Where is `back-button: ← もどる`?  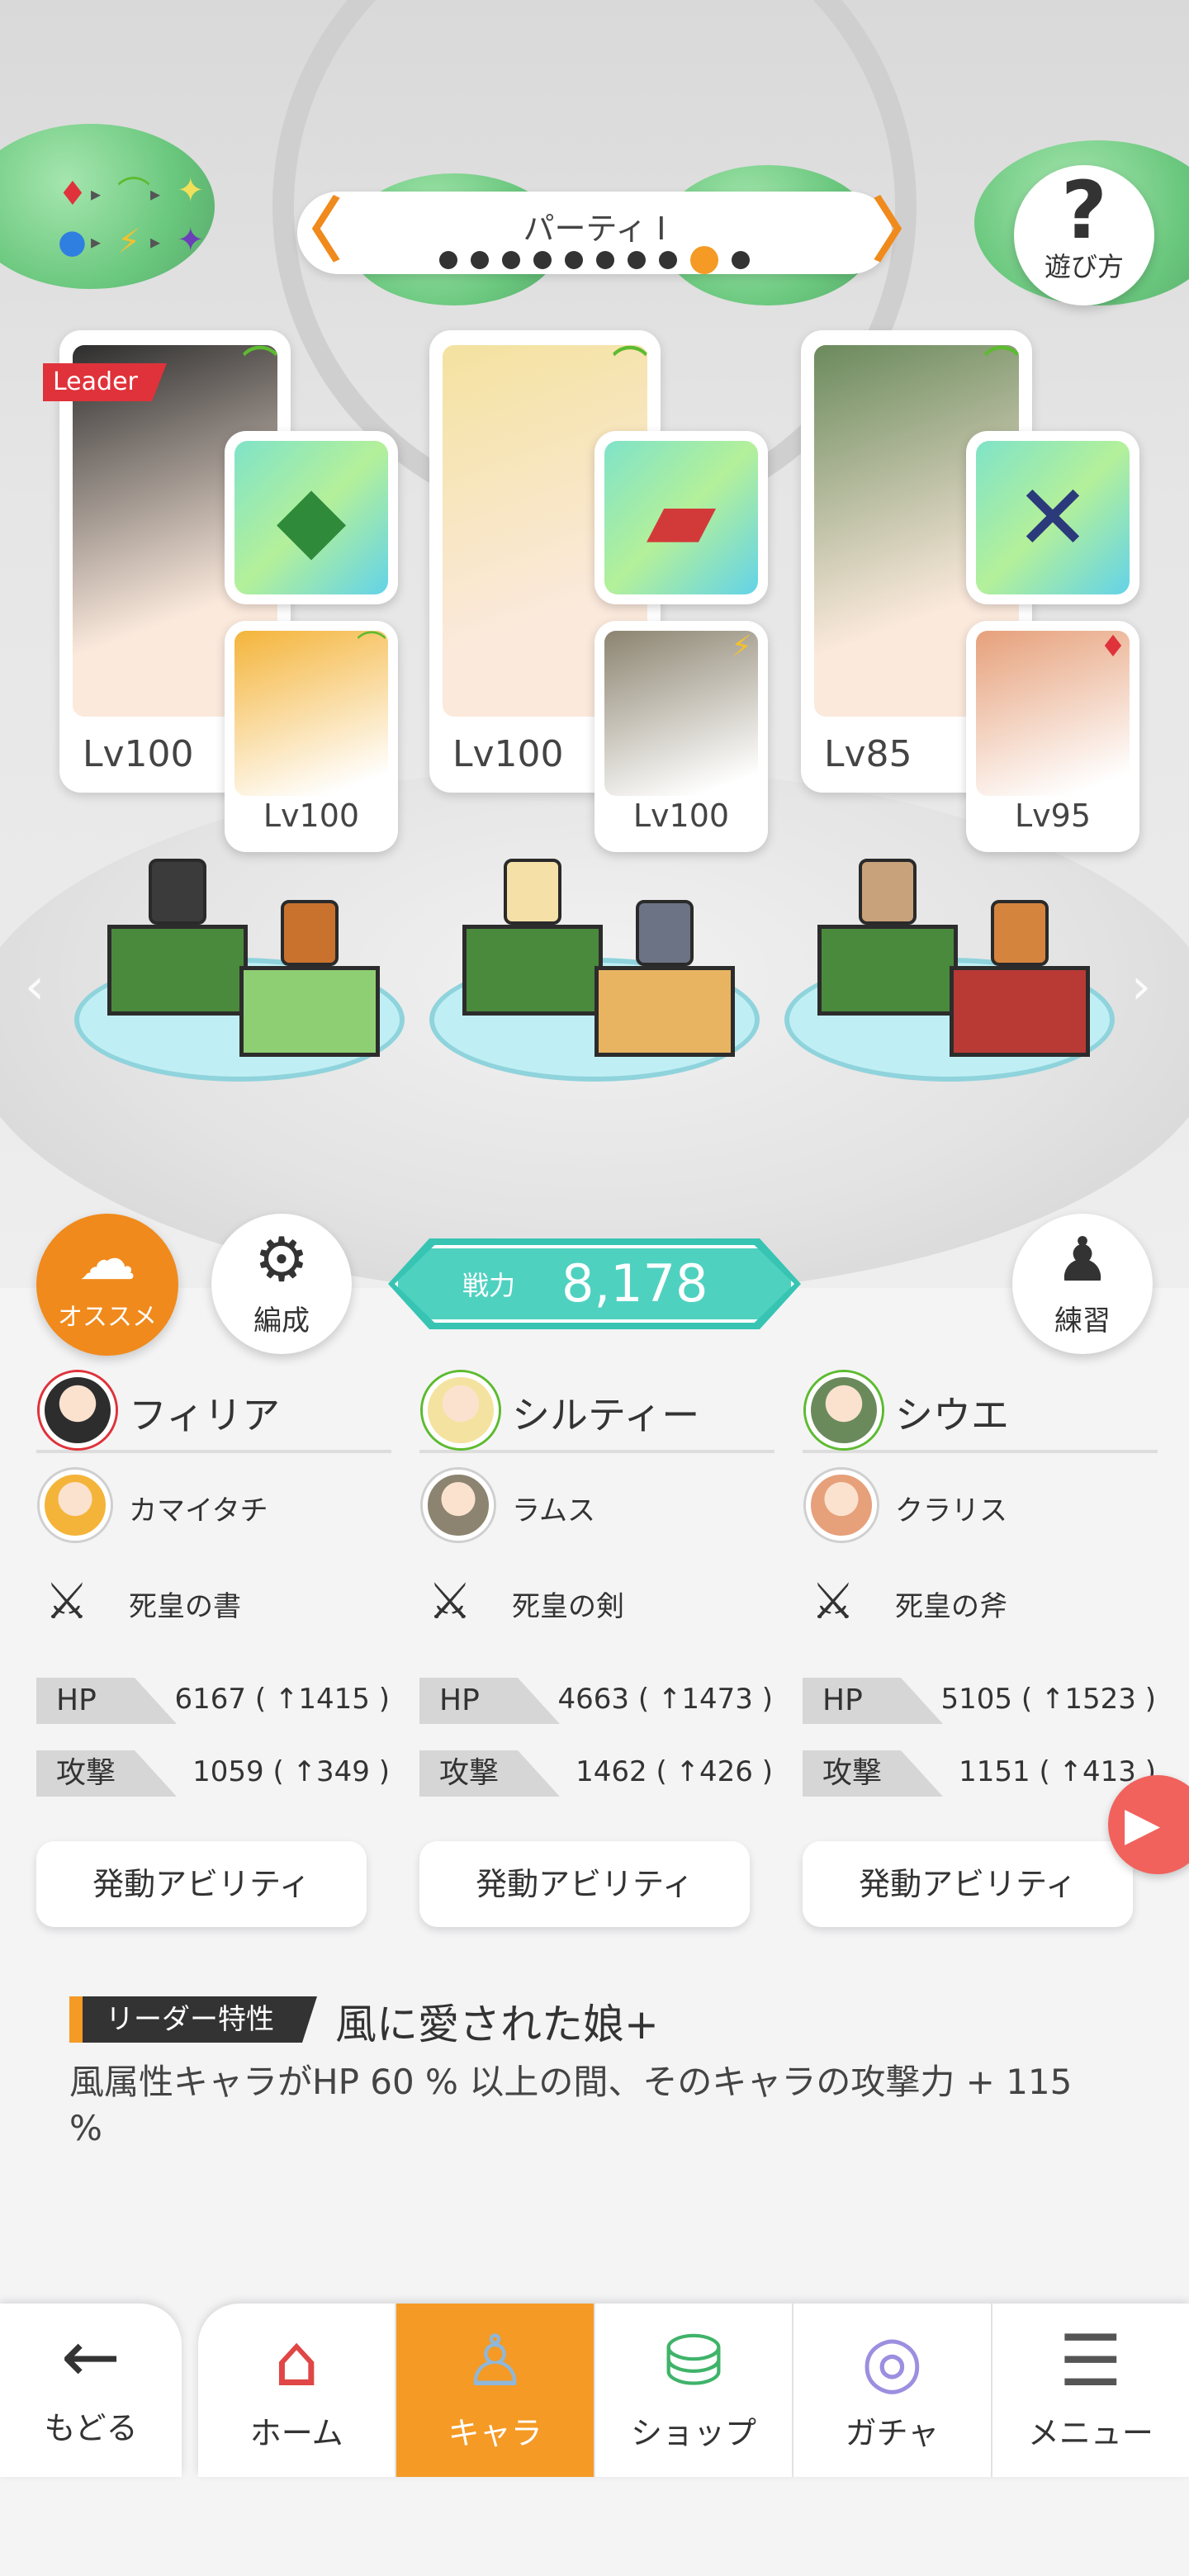
back-button: ← もどる is located at coordinates (91, 2390).